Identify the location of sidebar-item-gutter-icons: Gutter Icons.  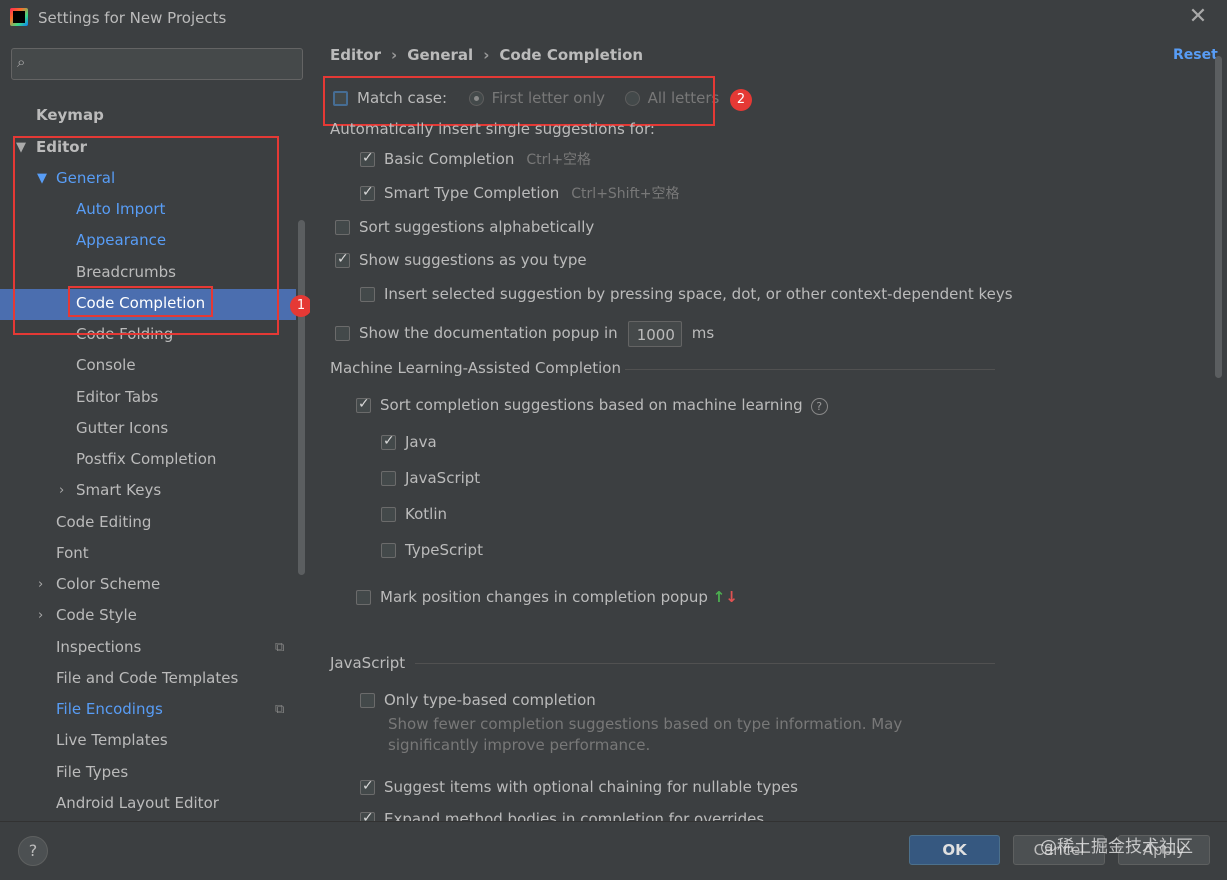
(122, 428).